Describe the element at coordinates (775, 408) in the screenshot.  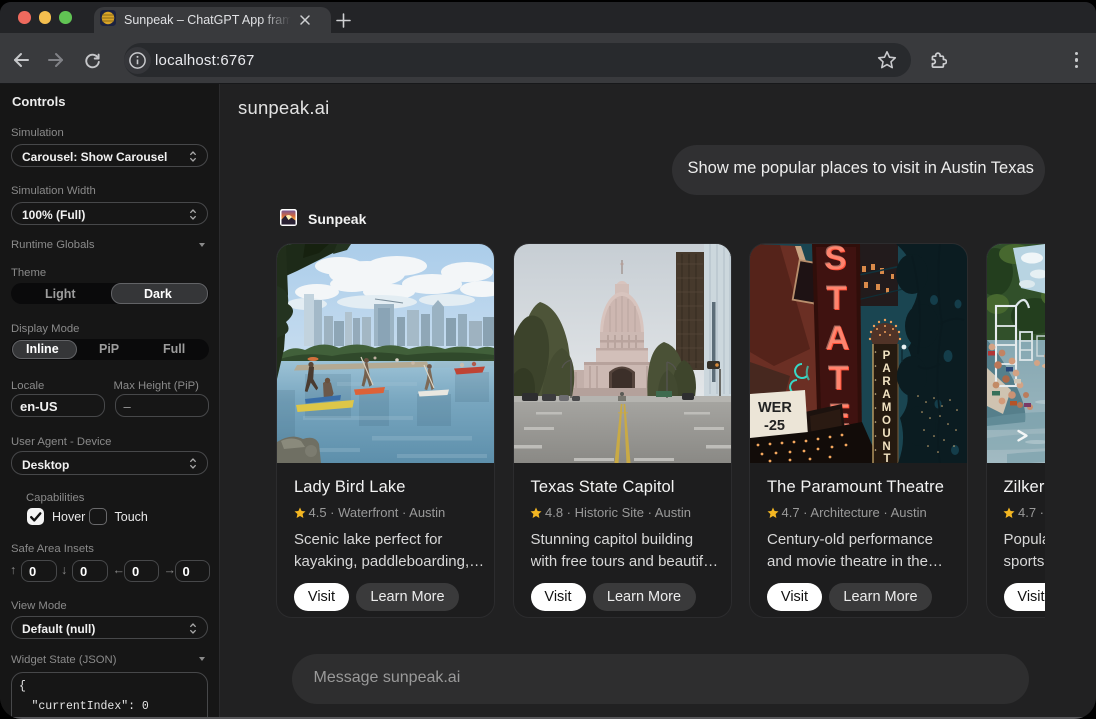
I see `svg-text: WER` at that location.